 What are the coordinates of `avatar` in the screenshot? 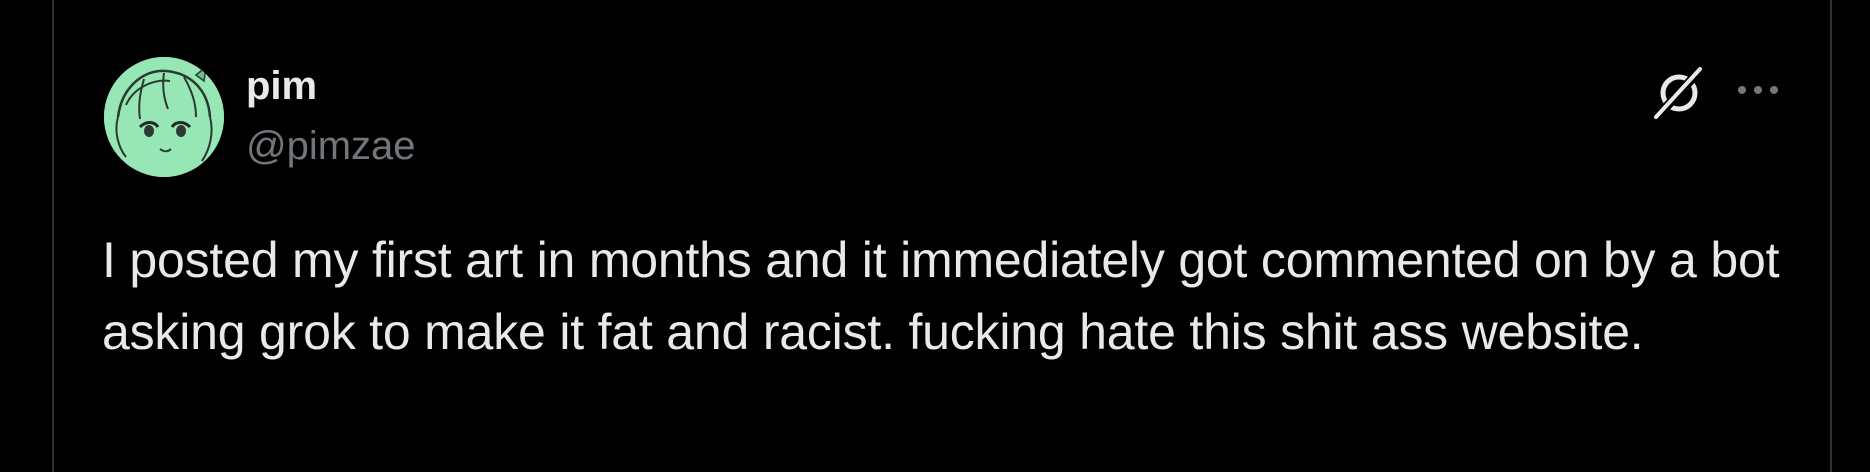 It's located at (164, 117).